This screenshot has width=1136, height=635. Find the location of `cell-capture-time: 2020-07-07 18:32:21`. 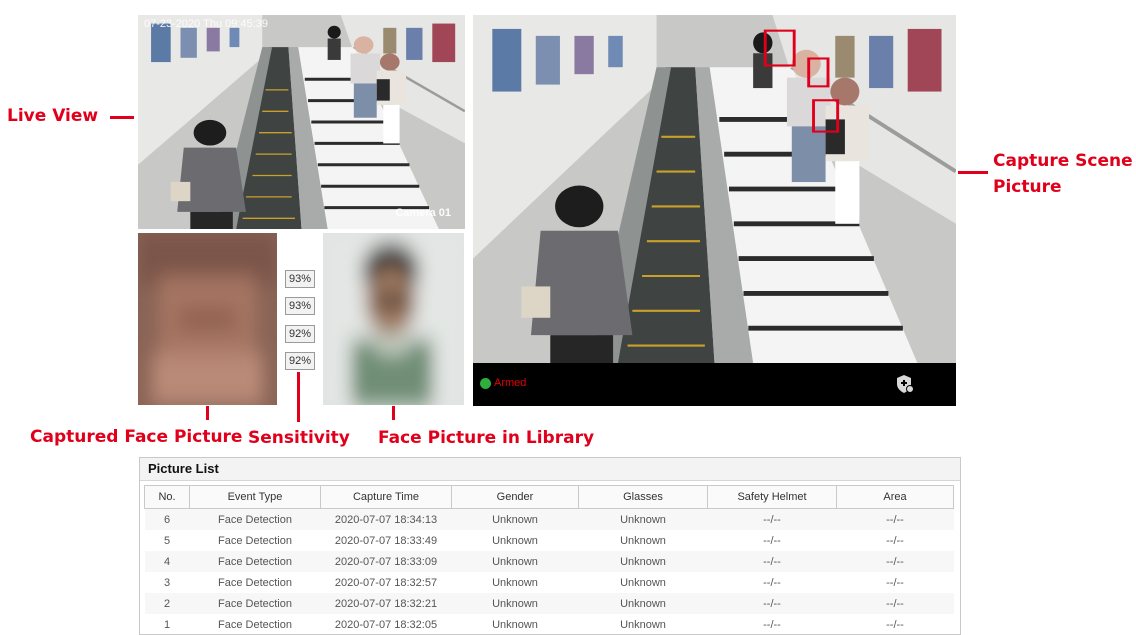

cell-capture-time: 2020-07-07 18:32:21 is located at coordinates (386, 603).